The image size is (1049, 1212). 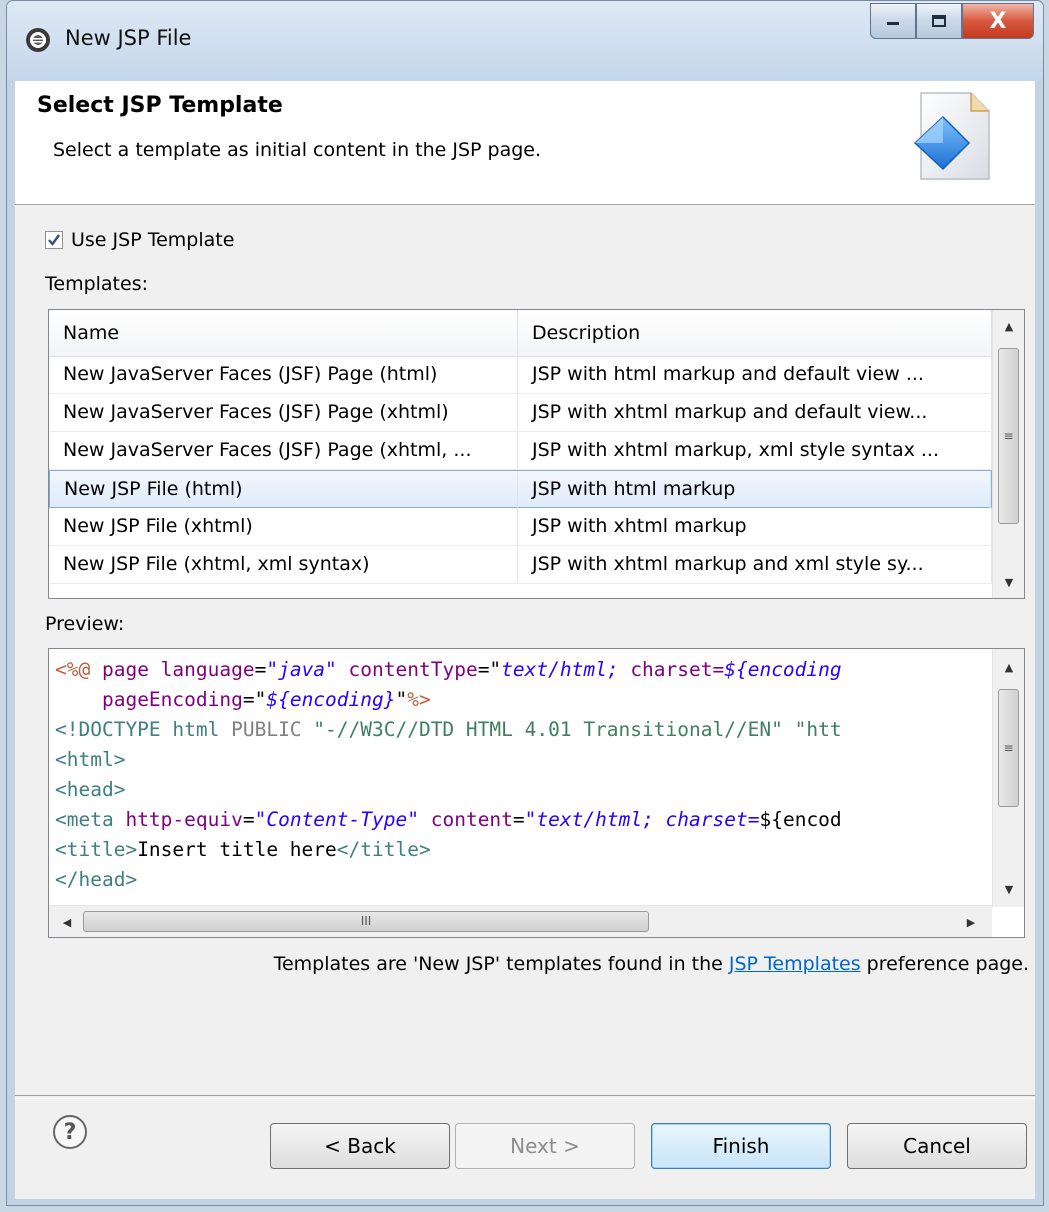 I want to click on jsp-file-wizard-icon, so click(x=951, y=136).